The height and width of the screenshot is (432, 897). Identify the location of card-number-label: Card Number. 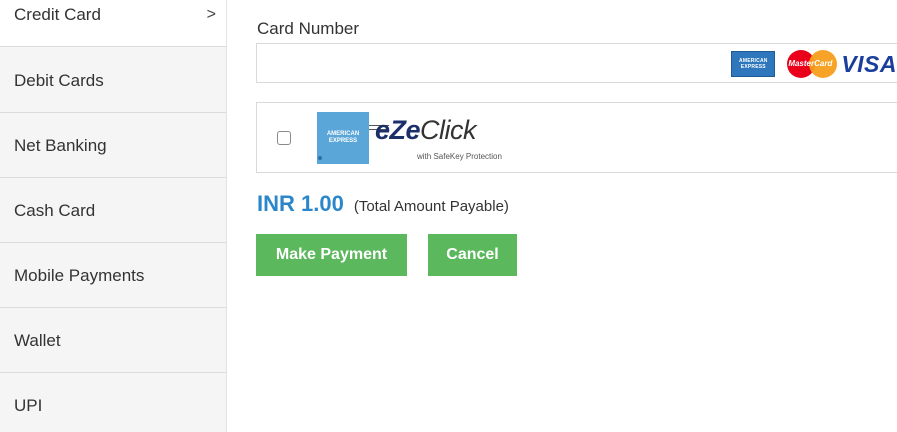
(308, 28).